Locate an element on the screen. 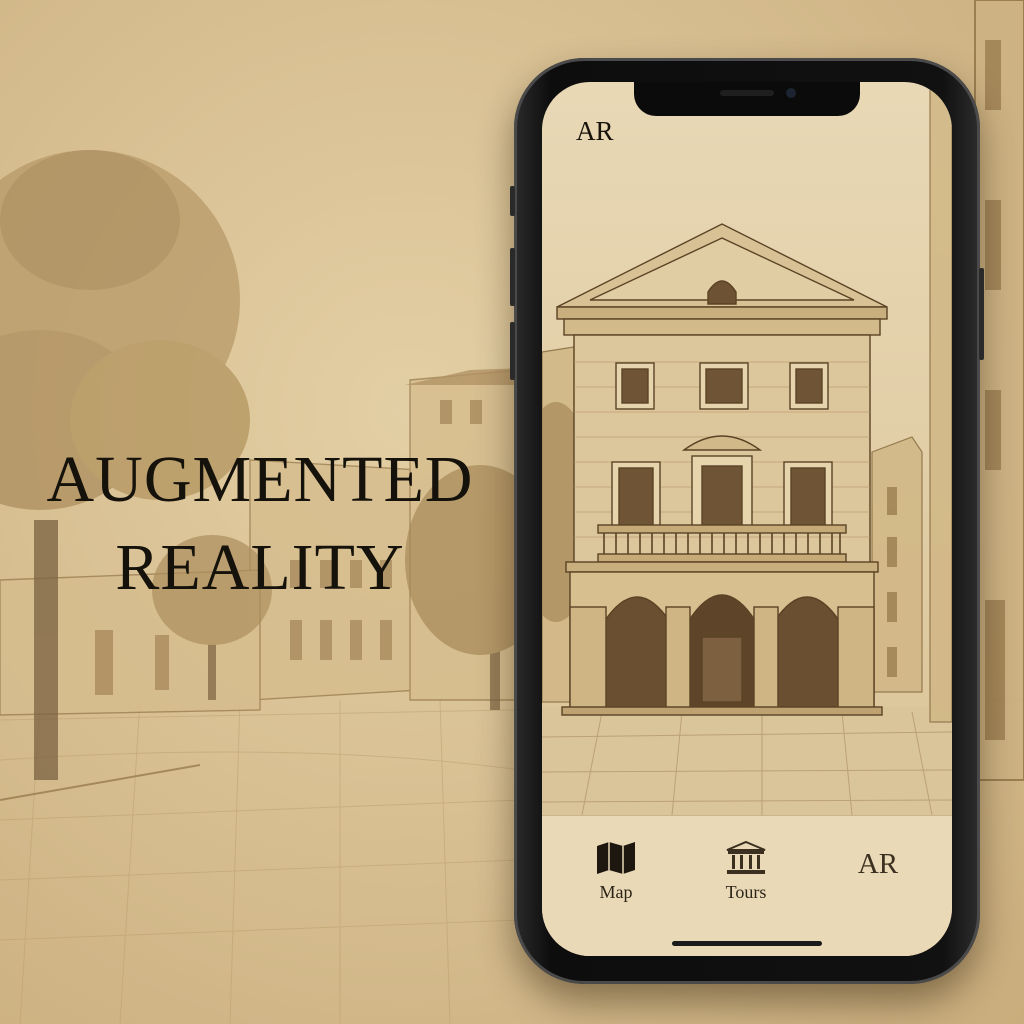  phone-notch is located at coordinates (747, 99).